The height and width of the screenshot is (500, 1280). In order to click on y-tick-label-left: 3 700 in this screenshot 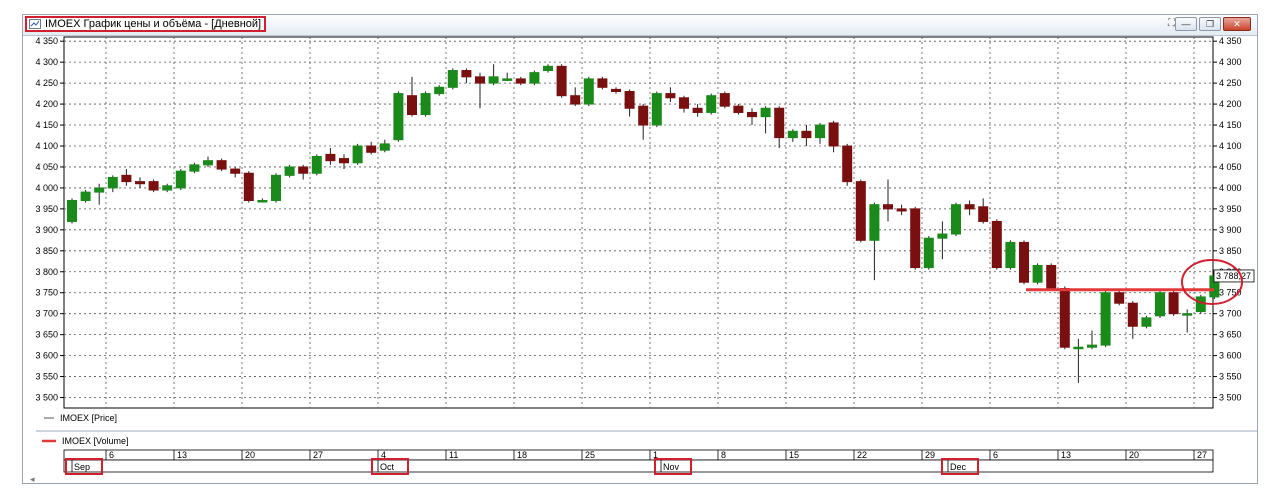, I will do `click(46, 314)`.